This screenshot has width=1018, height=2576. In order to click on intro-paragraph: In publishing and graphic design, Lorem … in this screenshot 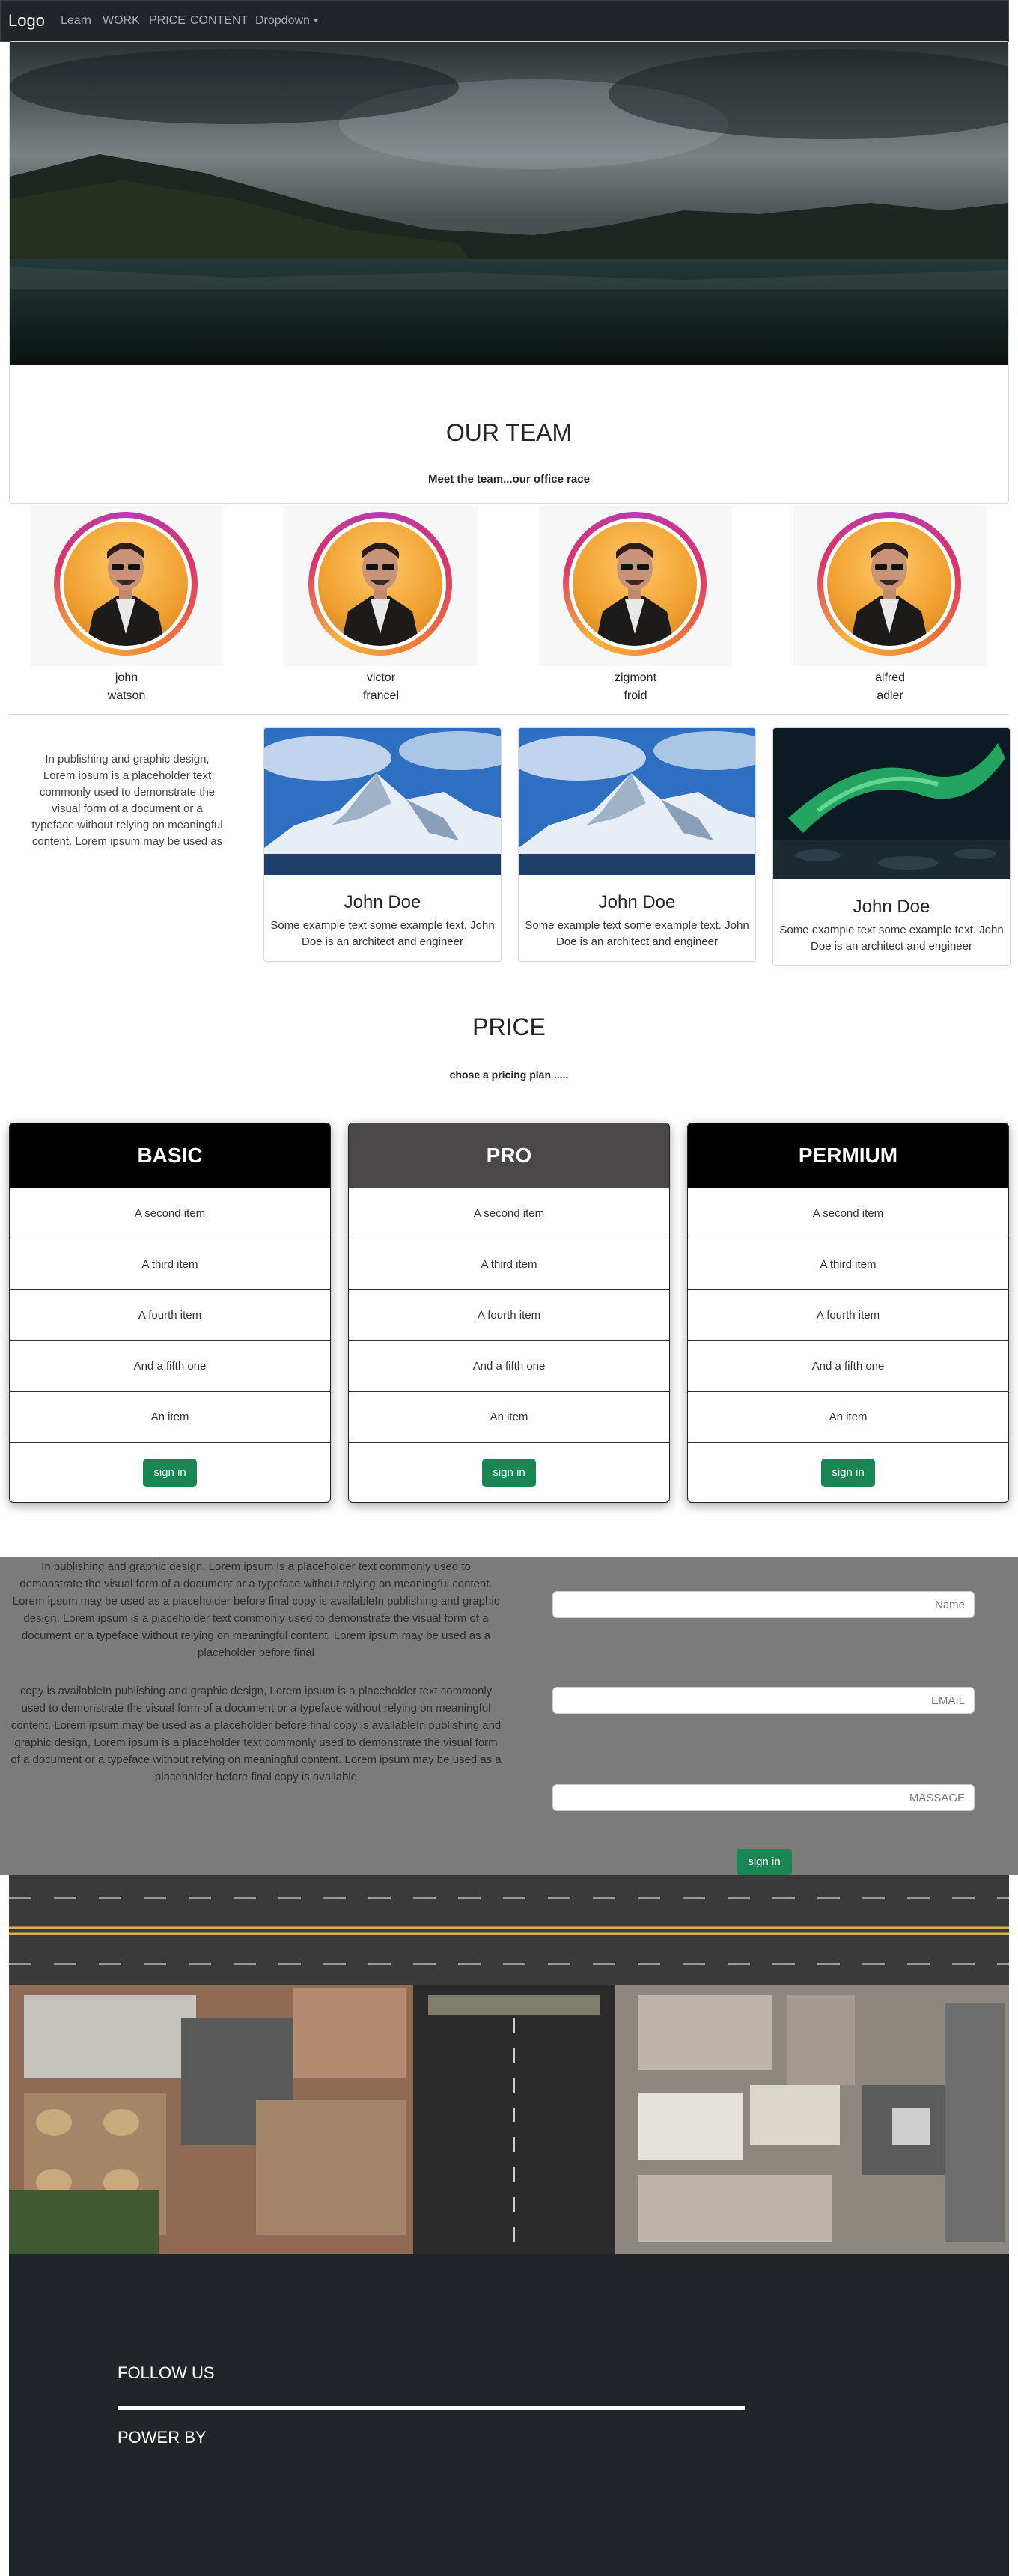, I will do `click(127, 800)`.